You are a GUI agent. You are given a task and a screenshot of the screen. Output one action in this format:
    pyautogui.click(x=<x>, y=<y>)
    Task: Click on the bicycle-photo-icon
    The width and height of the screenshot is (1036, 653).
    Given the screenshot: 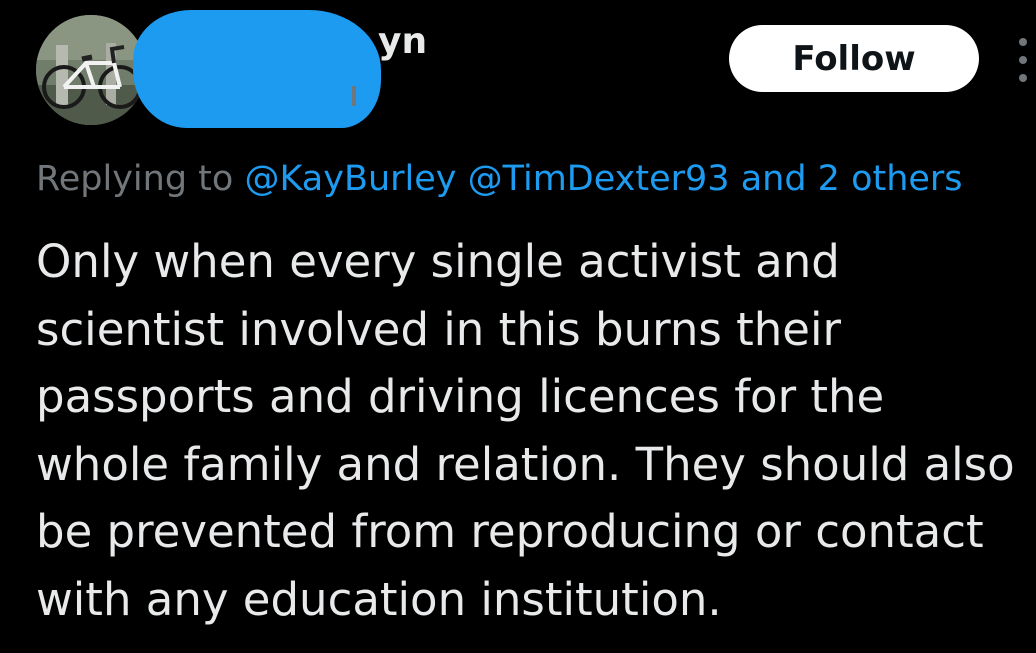 What is the action you would take?
    pyautogui.click(x=91, y=70)
    